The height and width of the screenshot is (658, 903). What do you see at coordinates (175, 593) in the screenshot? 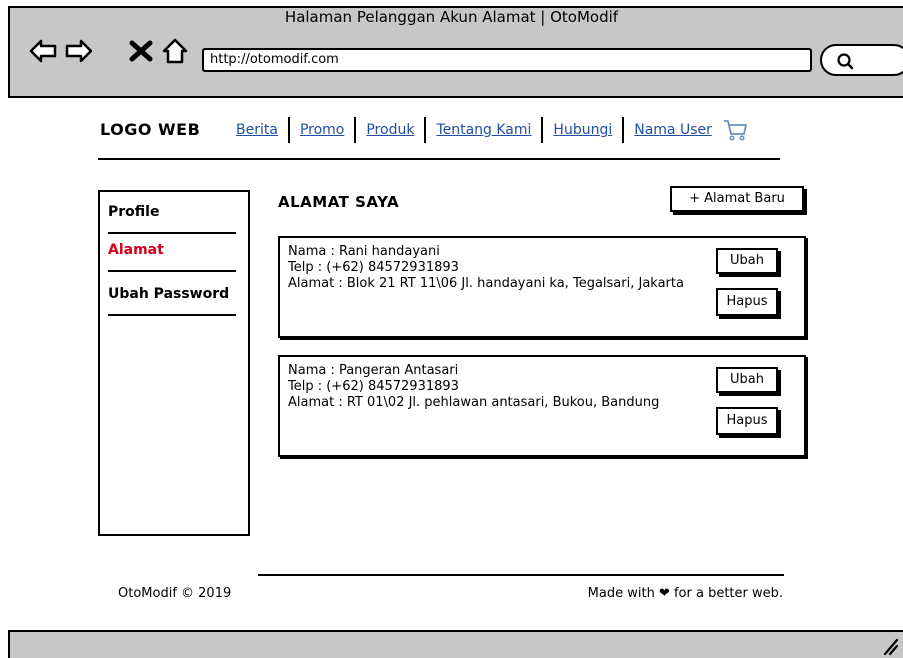
I see `footer-copyright: OtoModif © 2019` at bounding box center [175, 593].